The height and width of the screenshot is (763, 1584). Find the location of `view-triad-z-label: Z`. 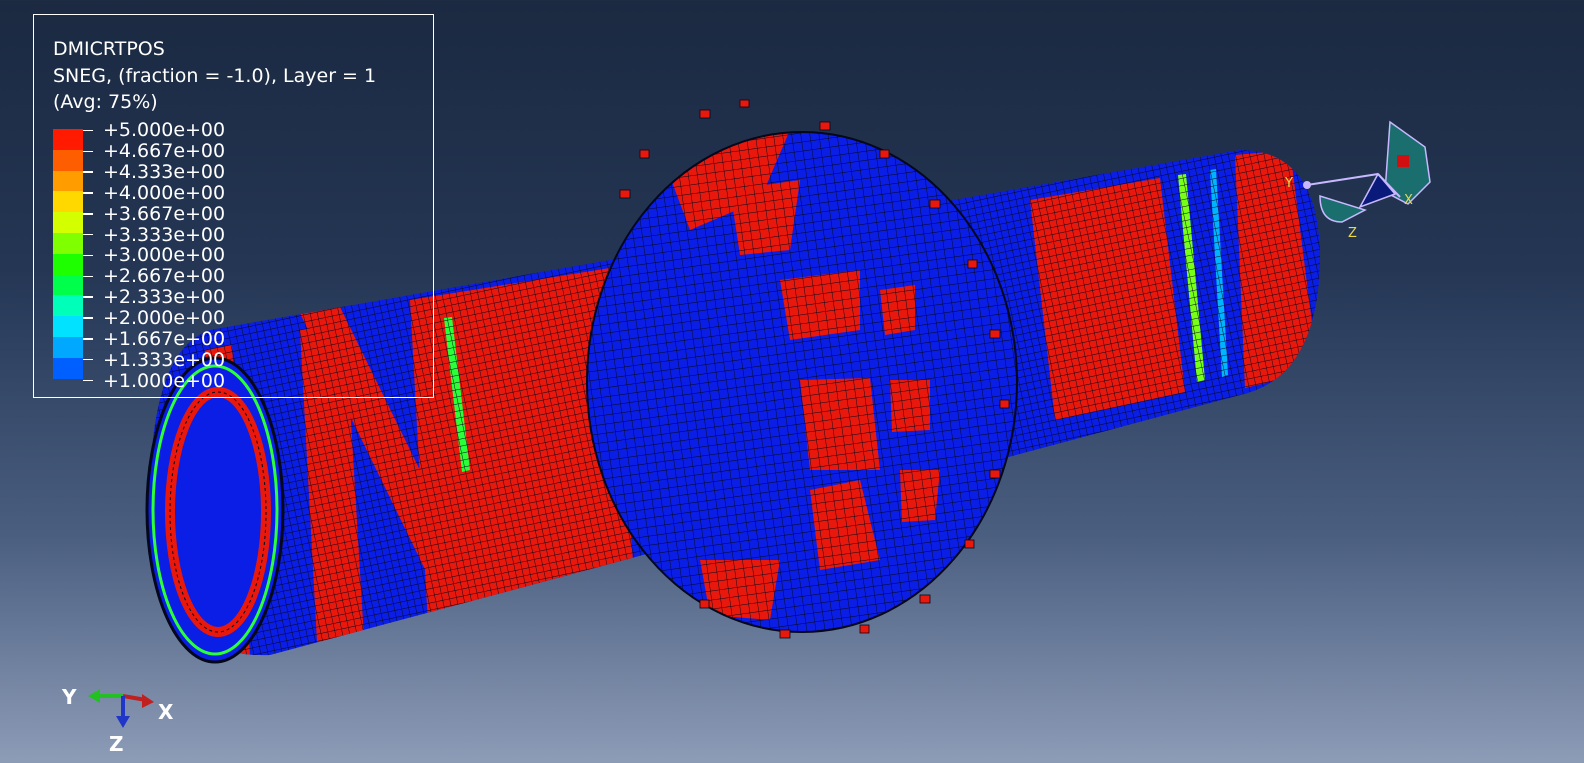

view-triad-z-label: Z is located at coordinates (1352, 233).